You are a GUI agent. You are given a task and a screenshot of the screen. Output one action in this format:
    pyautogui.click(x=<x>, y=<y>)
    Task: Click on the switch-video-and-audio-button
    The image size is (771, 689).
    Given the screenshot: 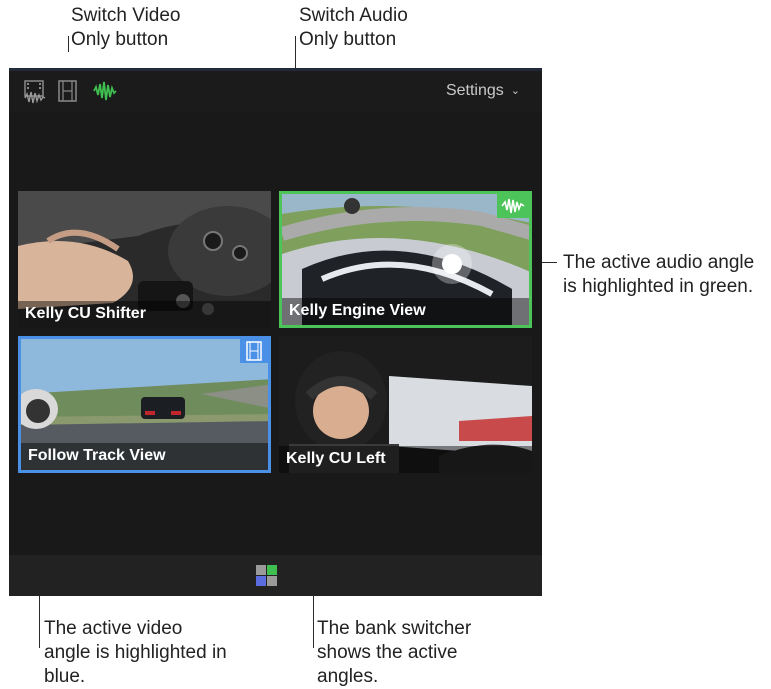 What is the action you would take?
    pyautogui.click(x=35, y=91)
    